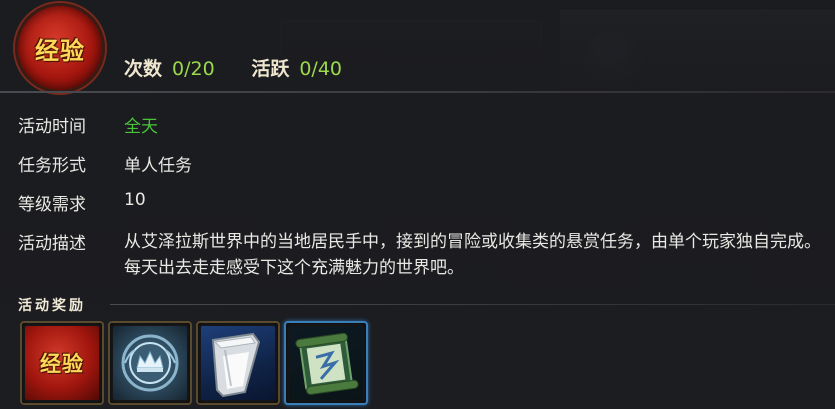  What do you see at coordinates (52, 166) in the screenshot?
I see `form-label: 任务形式` at bounding box center [52, 166].